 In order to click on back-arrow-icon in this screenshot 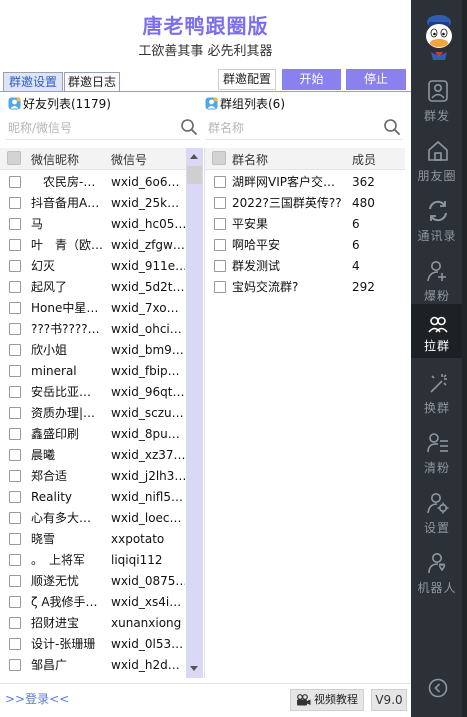, I will do `click(438, 688)`.